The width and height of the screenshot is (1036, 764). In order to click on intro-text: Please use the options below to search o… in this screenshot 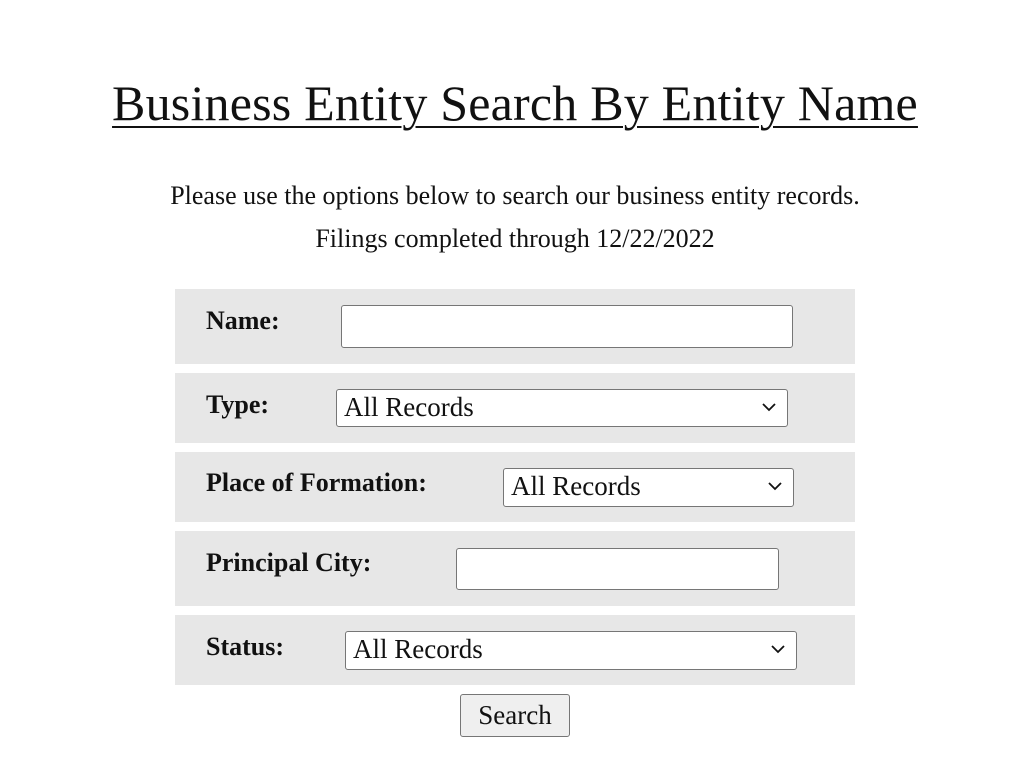, I will do `click(515, 195)`.